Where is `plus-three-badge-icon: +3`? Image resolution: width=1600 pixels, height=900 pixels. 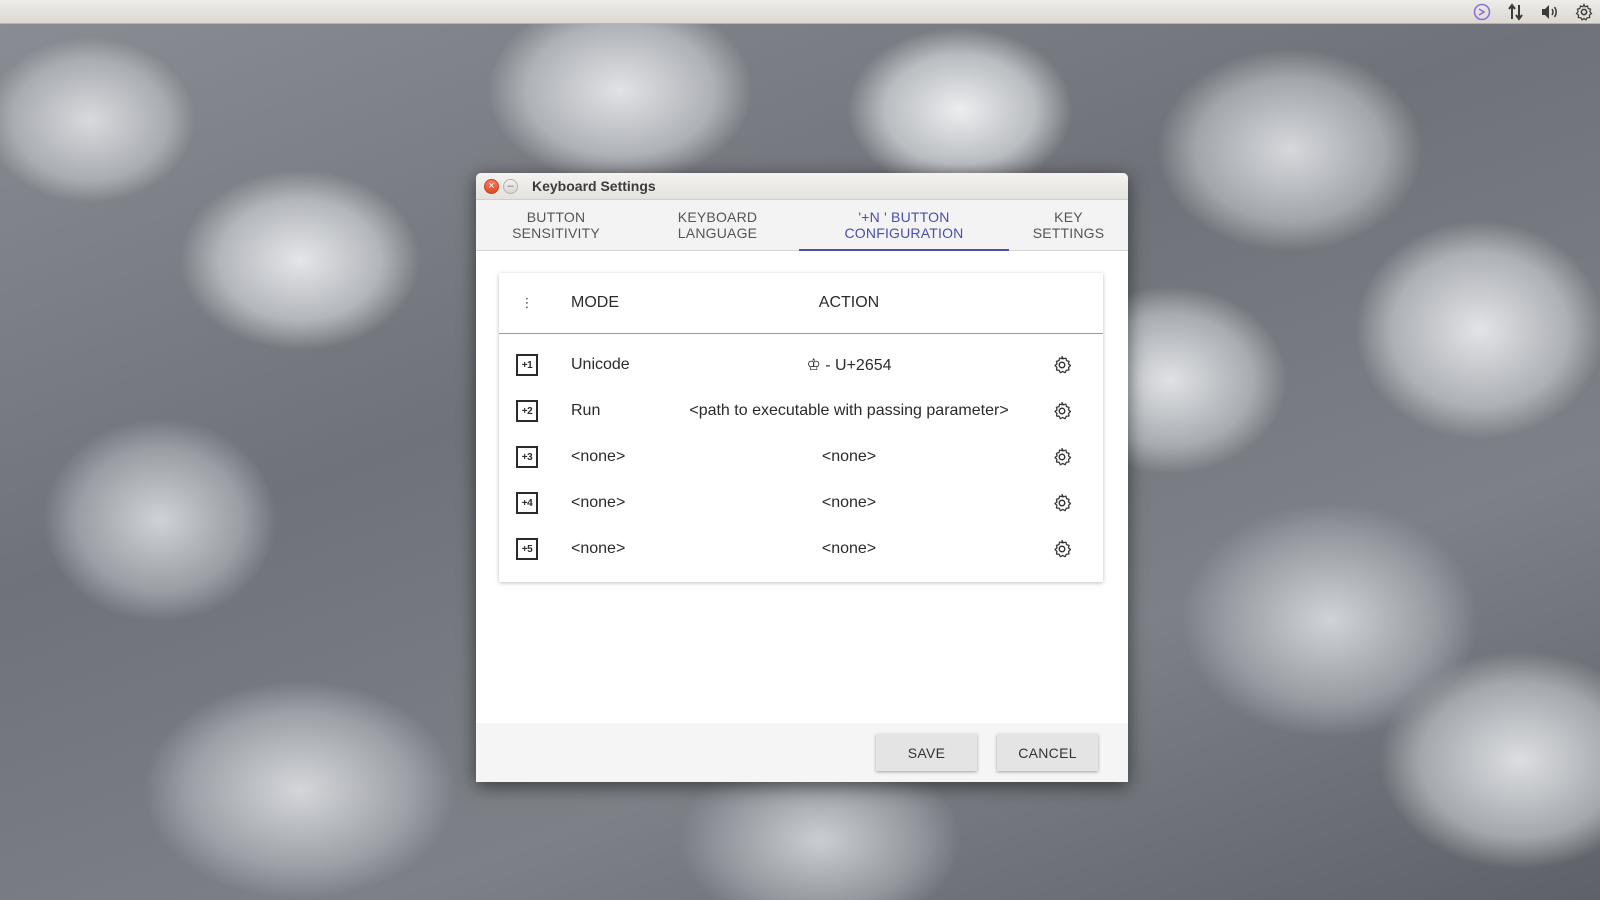
plus-three-badge-icon: +3 is located at coordinates (527, 457).